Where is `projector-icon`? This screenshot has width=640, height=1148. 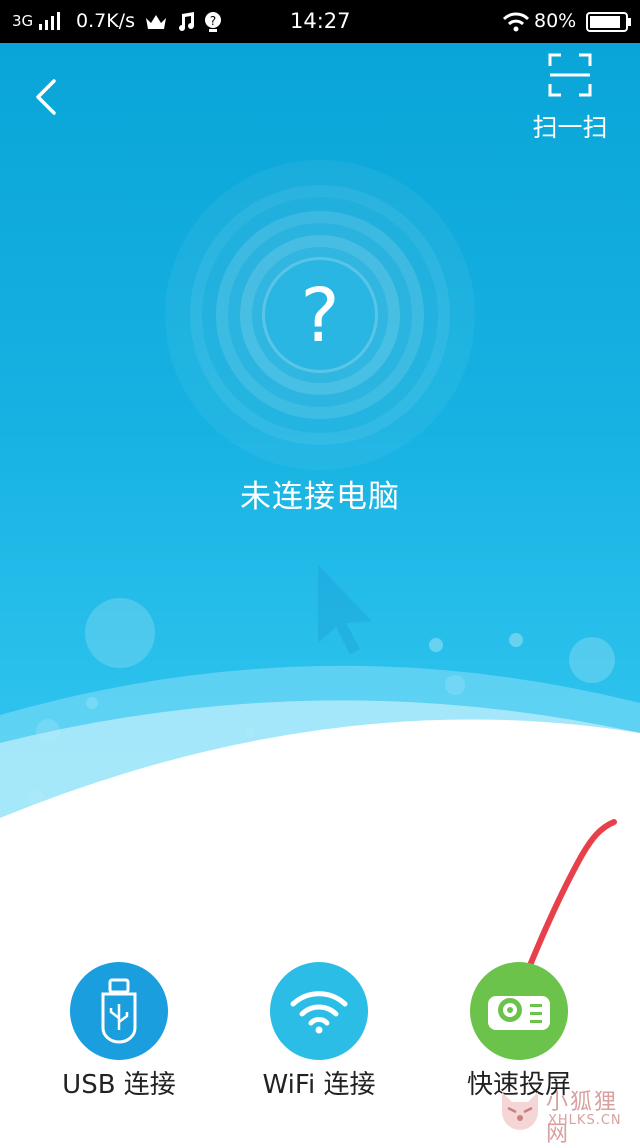
projector-icon is located at coordinates (519, 1013).